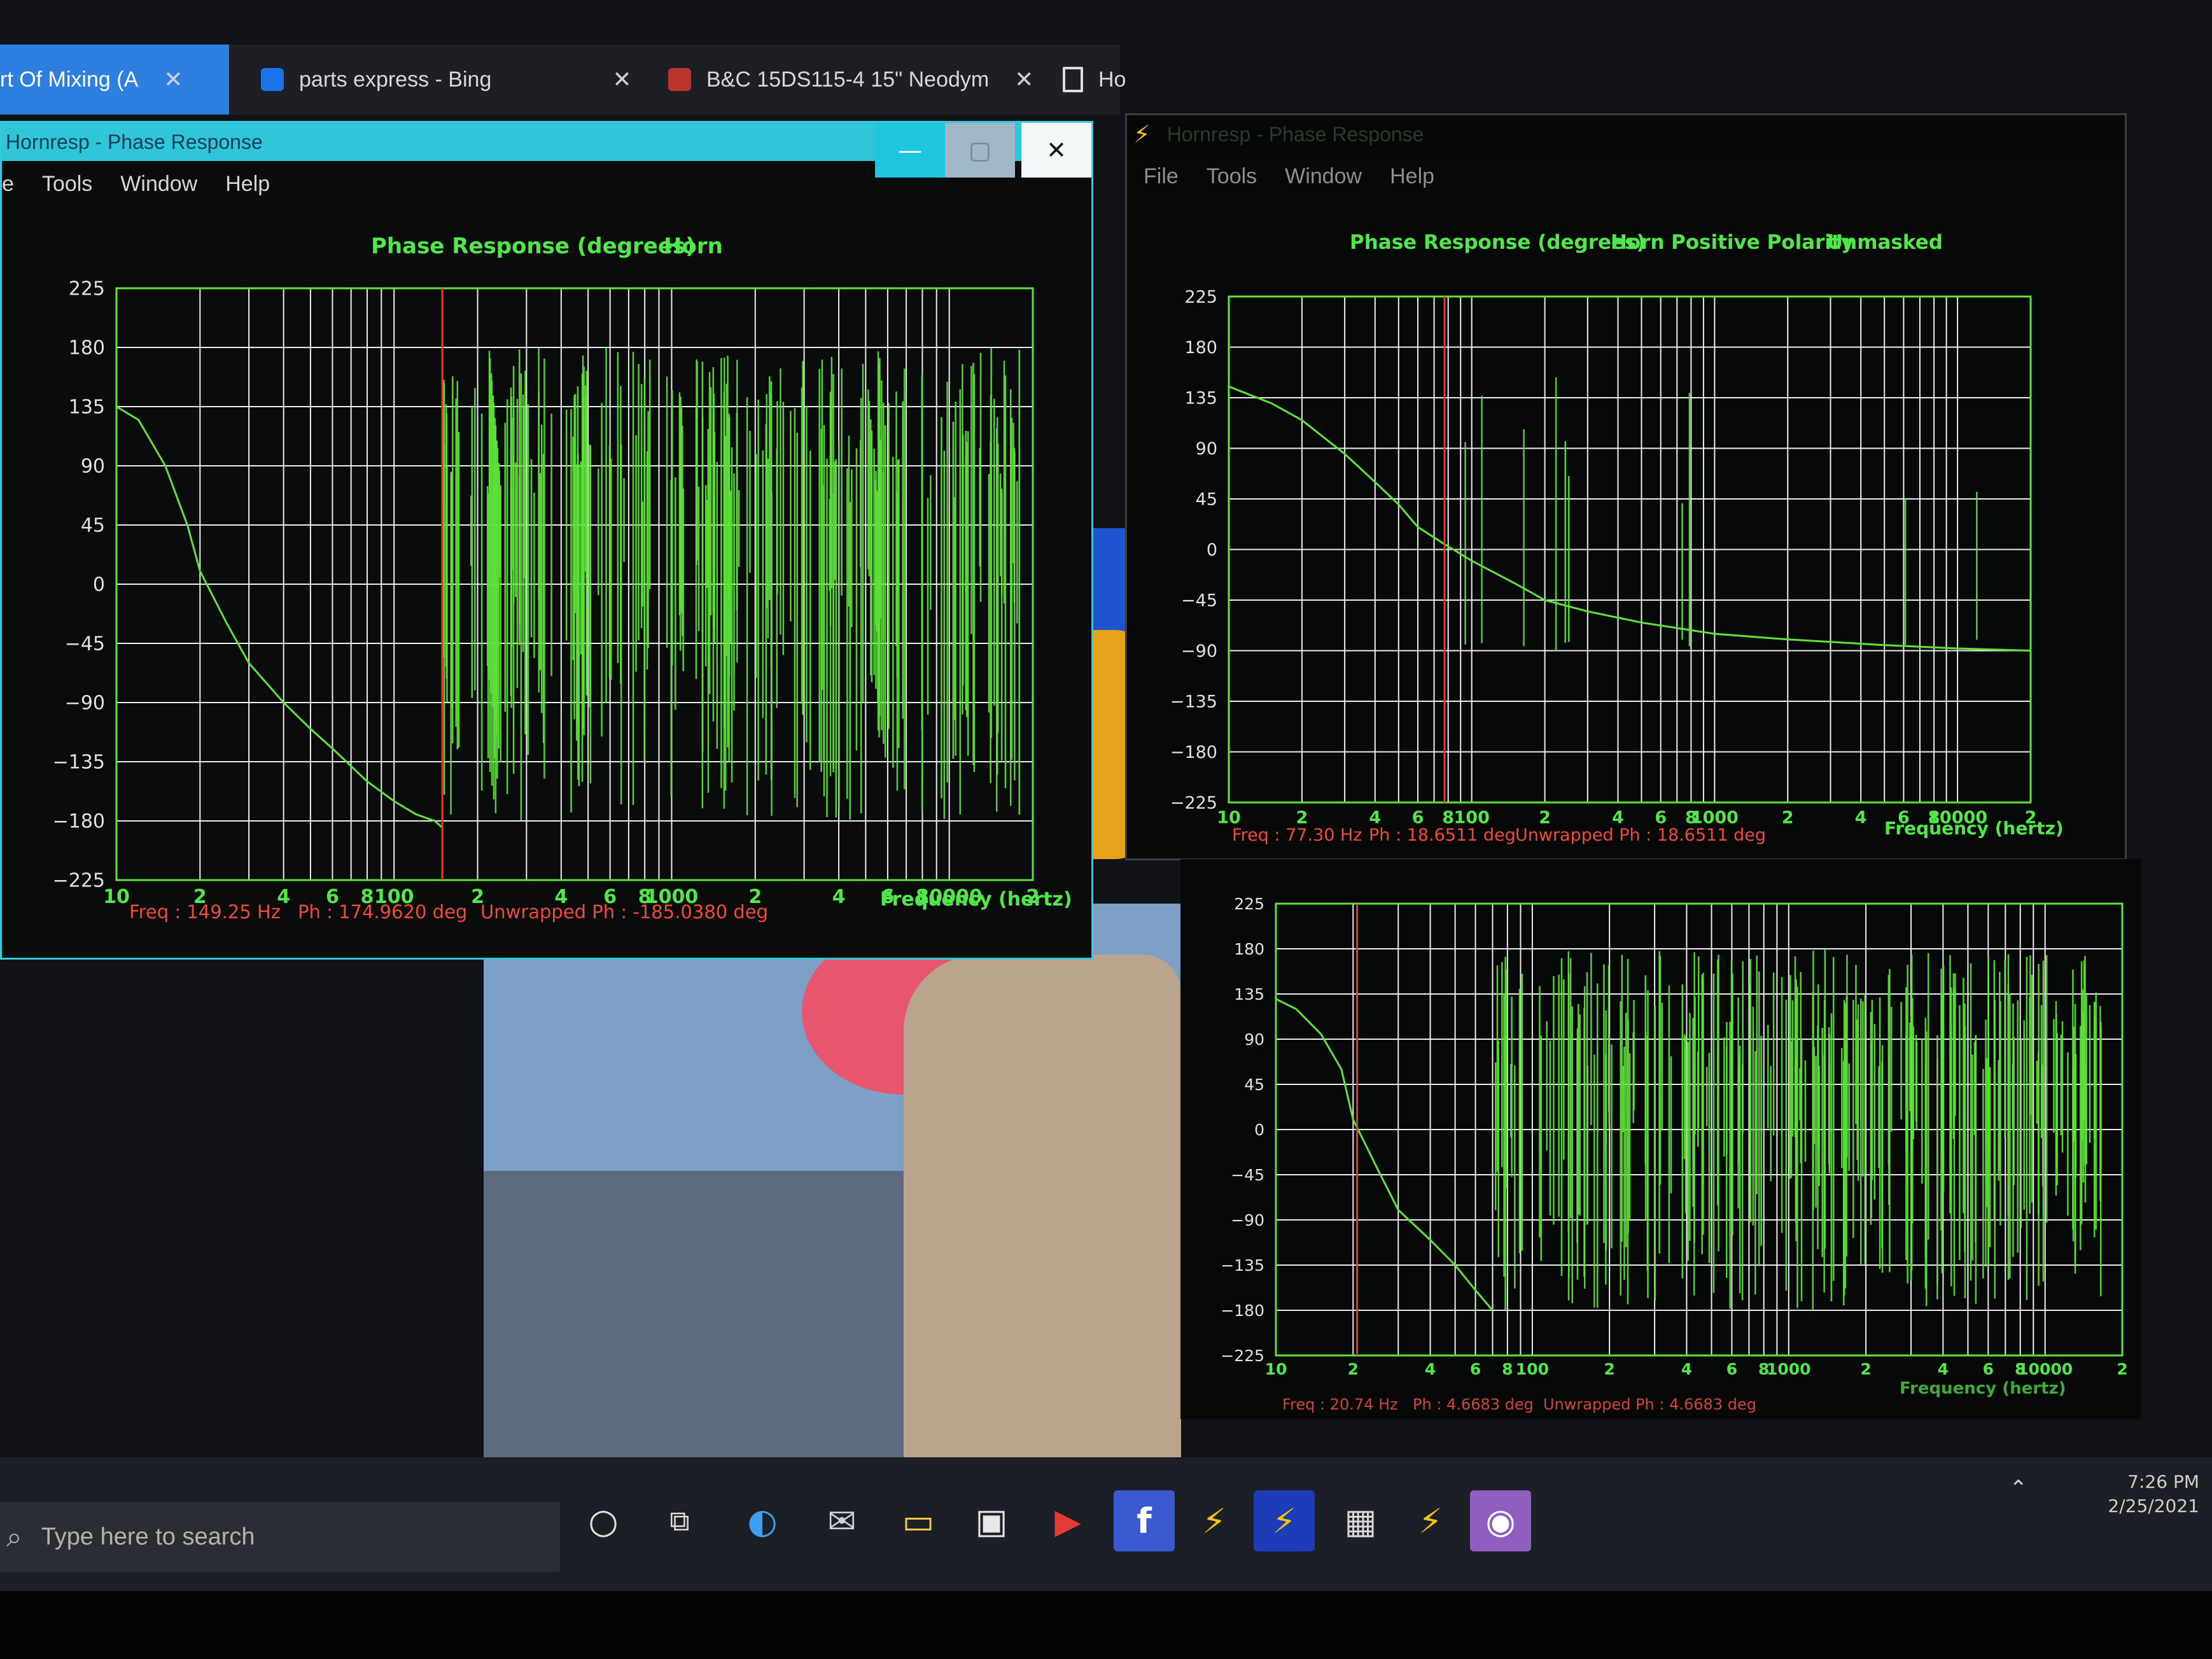  I want to click on facebook-icon: f, so click(1144, 1520).